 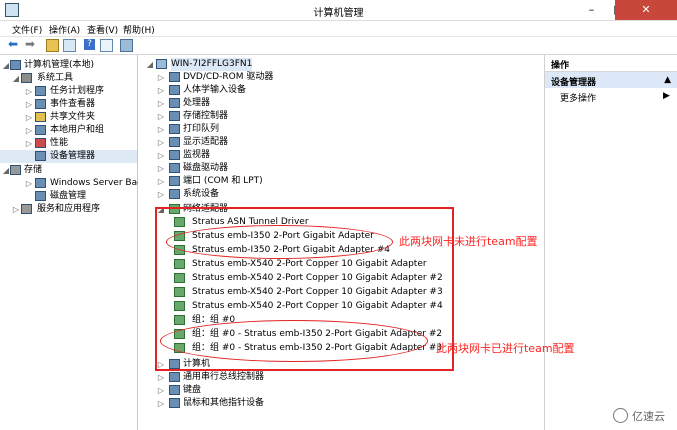 I want to click on tree-item-local-users-groups: ▷ 本地用户和组, so click(x=68, y=130).